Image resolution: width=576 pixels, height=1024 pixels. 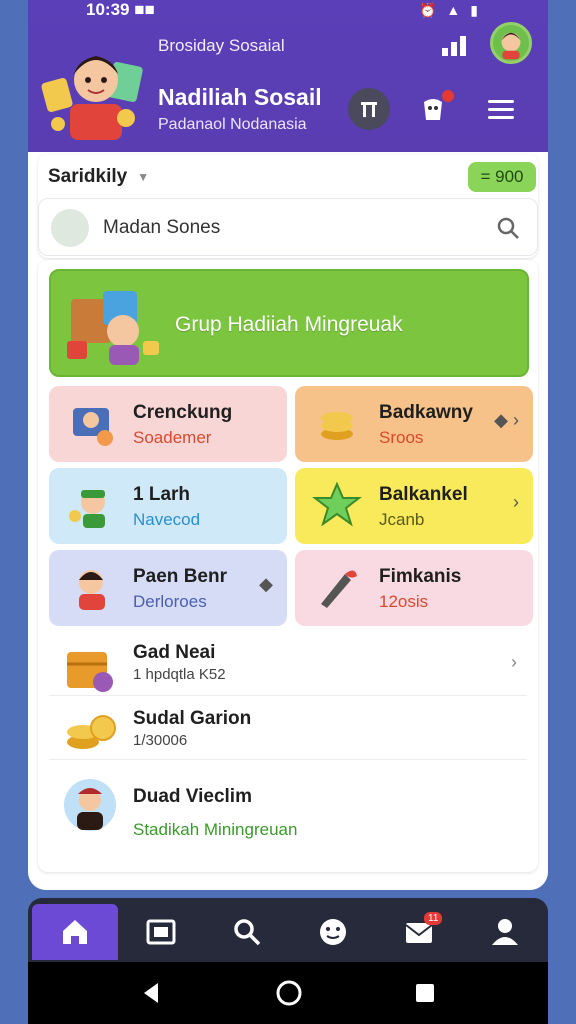 What do you see at coordinates (288, 11) in the screenshot?
I see `status-bar: 10:39 ■■ ⏰ ▲ ▮` at bounding box center [288, 11].